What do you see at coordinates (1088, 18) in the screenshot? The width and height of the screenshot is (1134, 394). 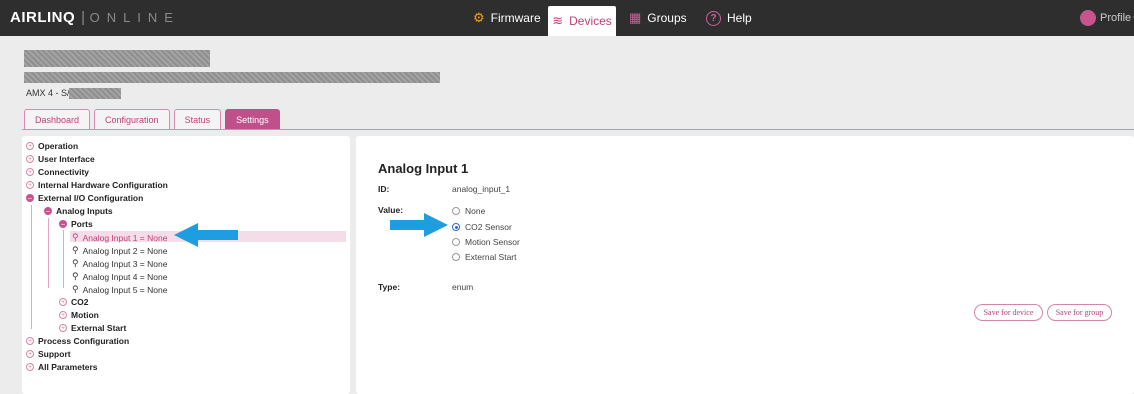 I see `avatar` at bounding box center [1088, 18].